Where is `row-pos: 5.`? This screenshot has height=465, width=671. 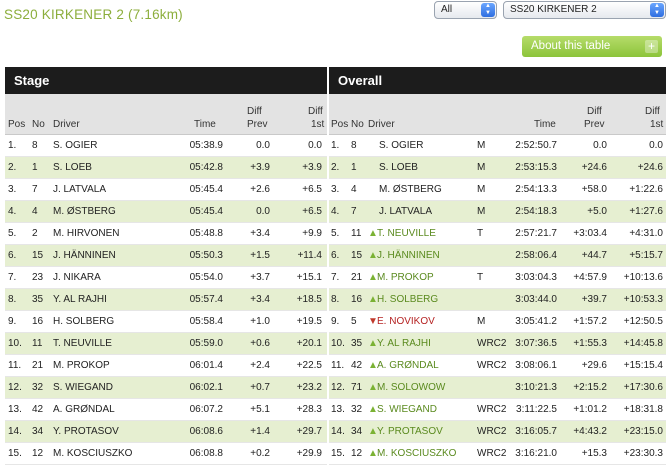
row-pos: 5. is located at coordinates (335, 233).